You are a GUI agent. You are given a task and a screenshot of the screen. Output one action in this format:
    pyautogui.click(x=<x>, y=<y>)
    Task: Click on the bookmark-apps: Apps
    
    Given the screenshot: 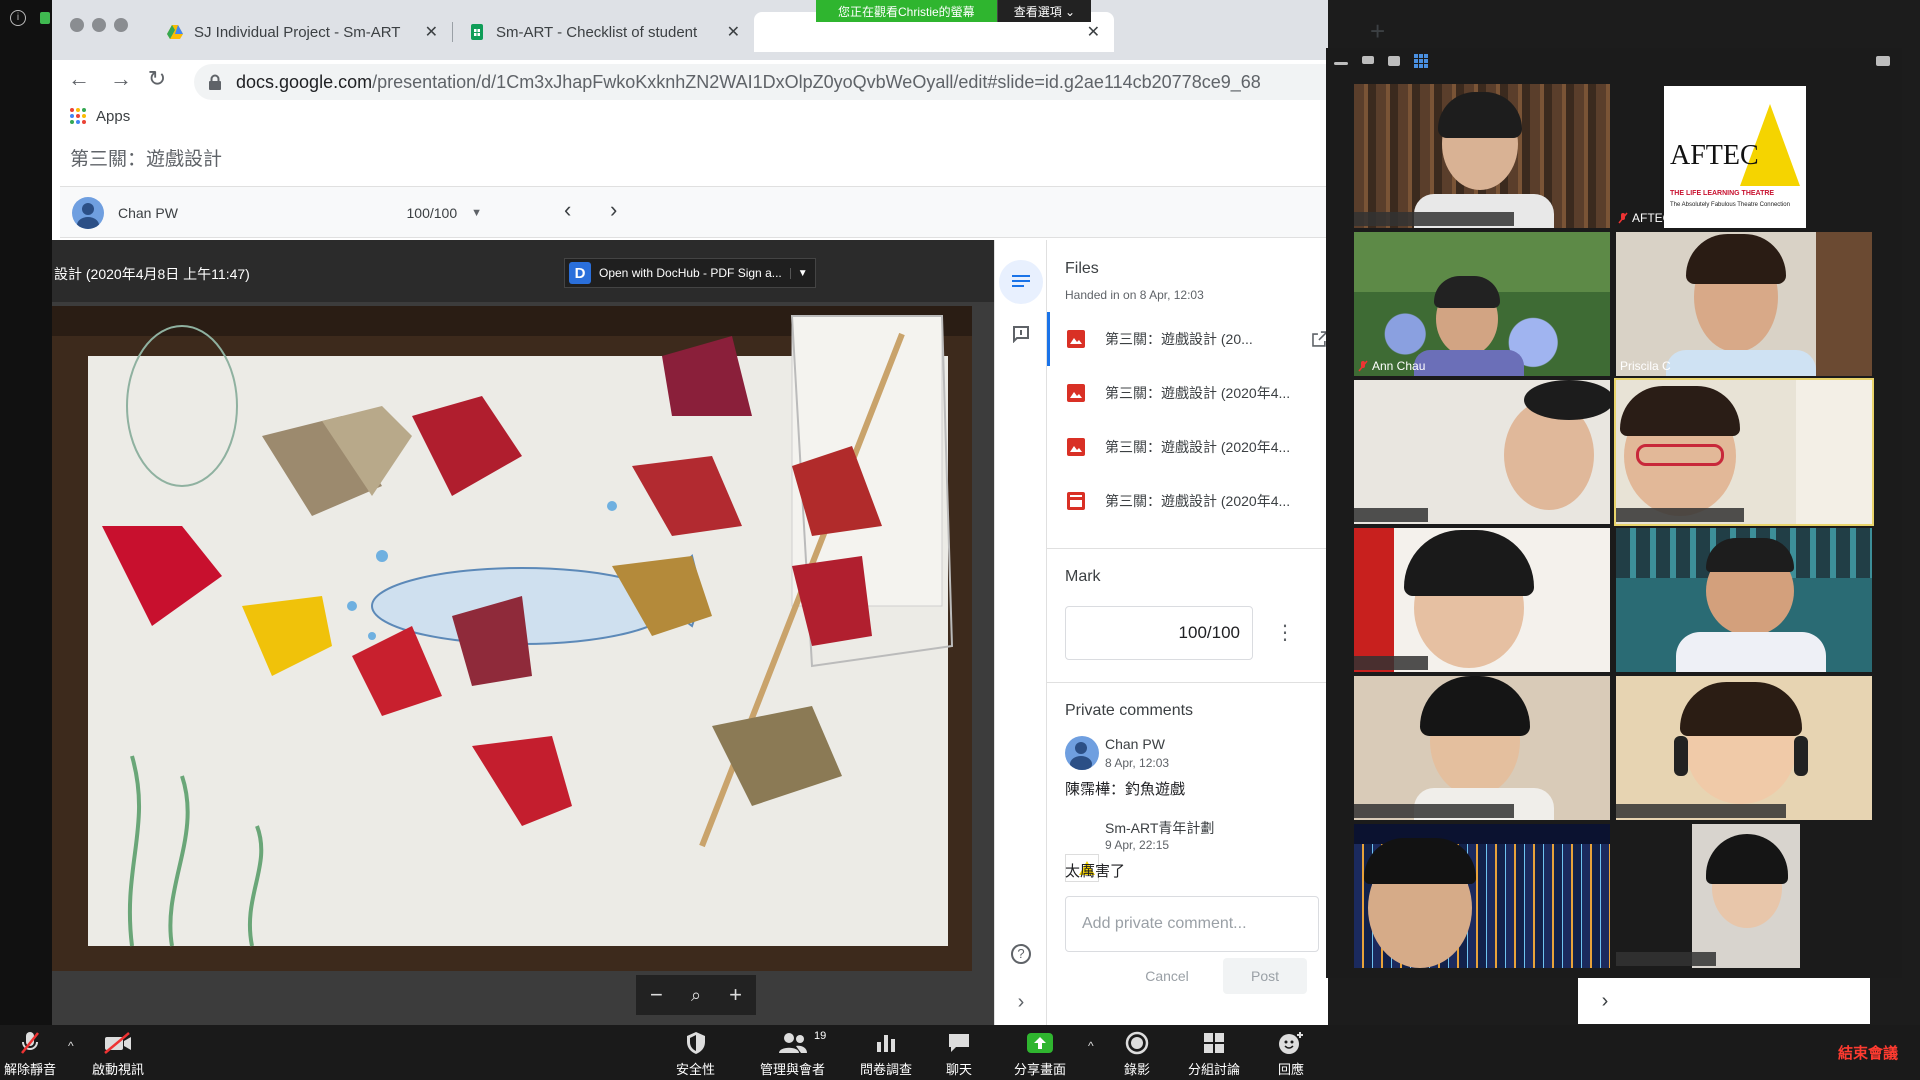 What is the action you would take?
    pyautogui.click(x=113, y=116)
    